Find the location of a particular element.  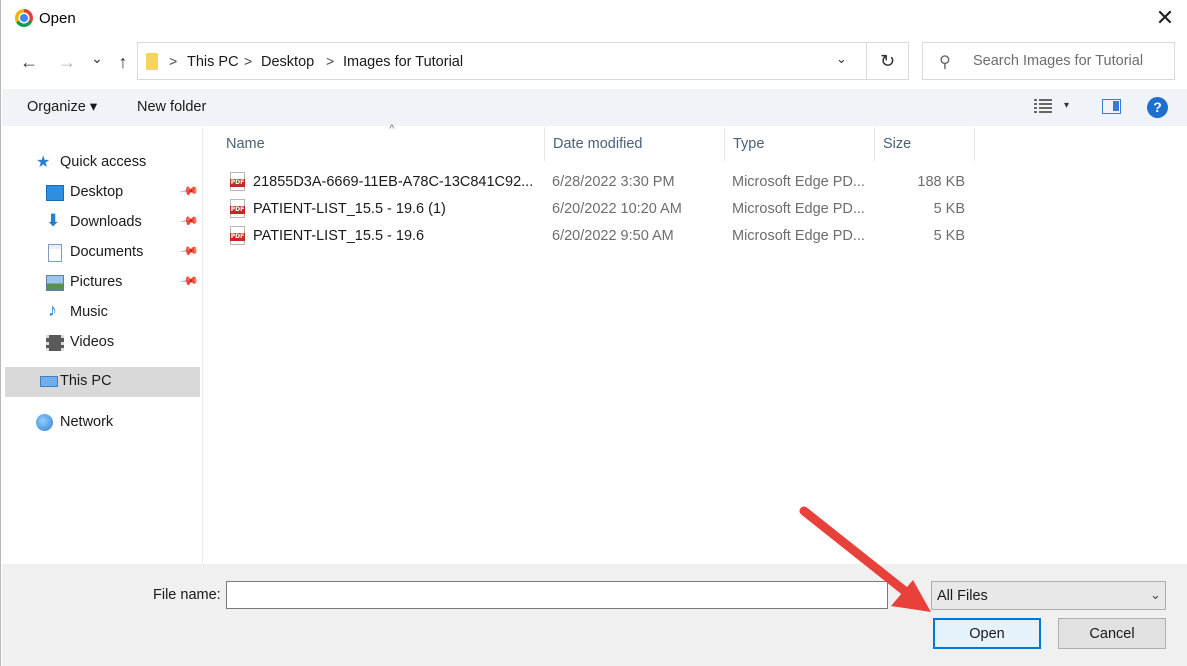

file-date-modified: 6/28/2022 3:30 PM is located at coordinates (613, 182).